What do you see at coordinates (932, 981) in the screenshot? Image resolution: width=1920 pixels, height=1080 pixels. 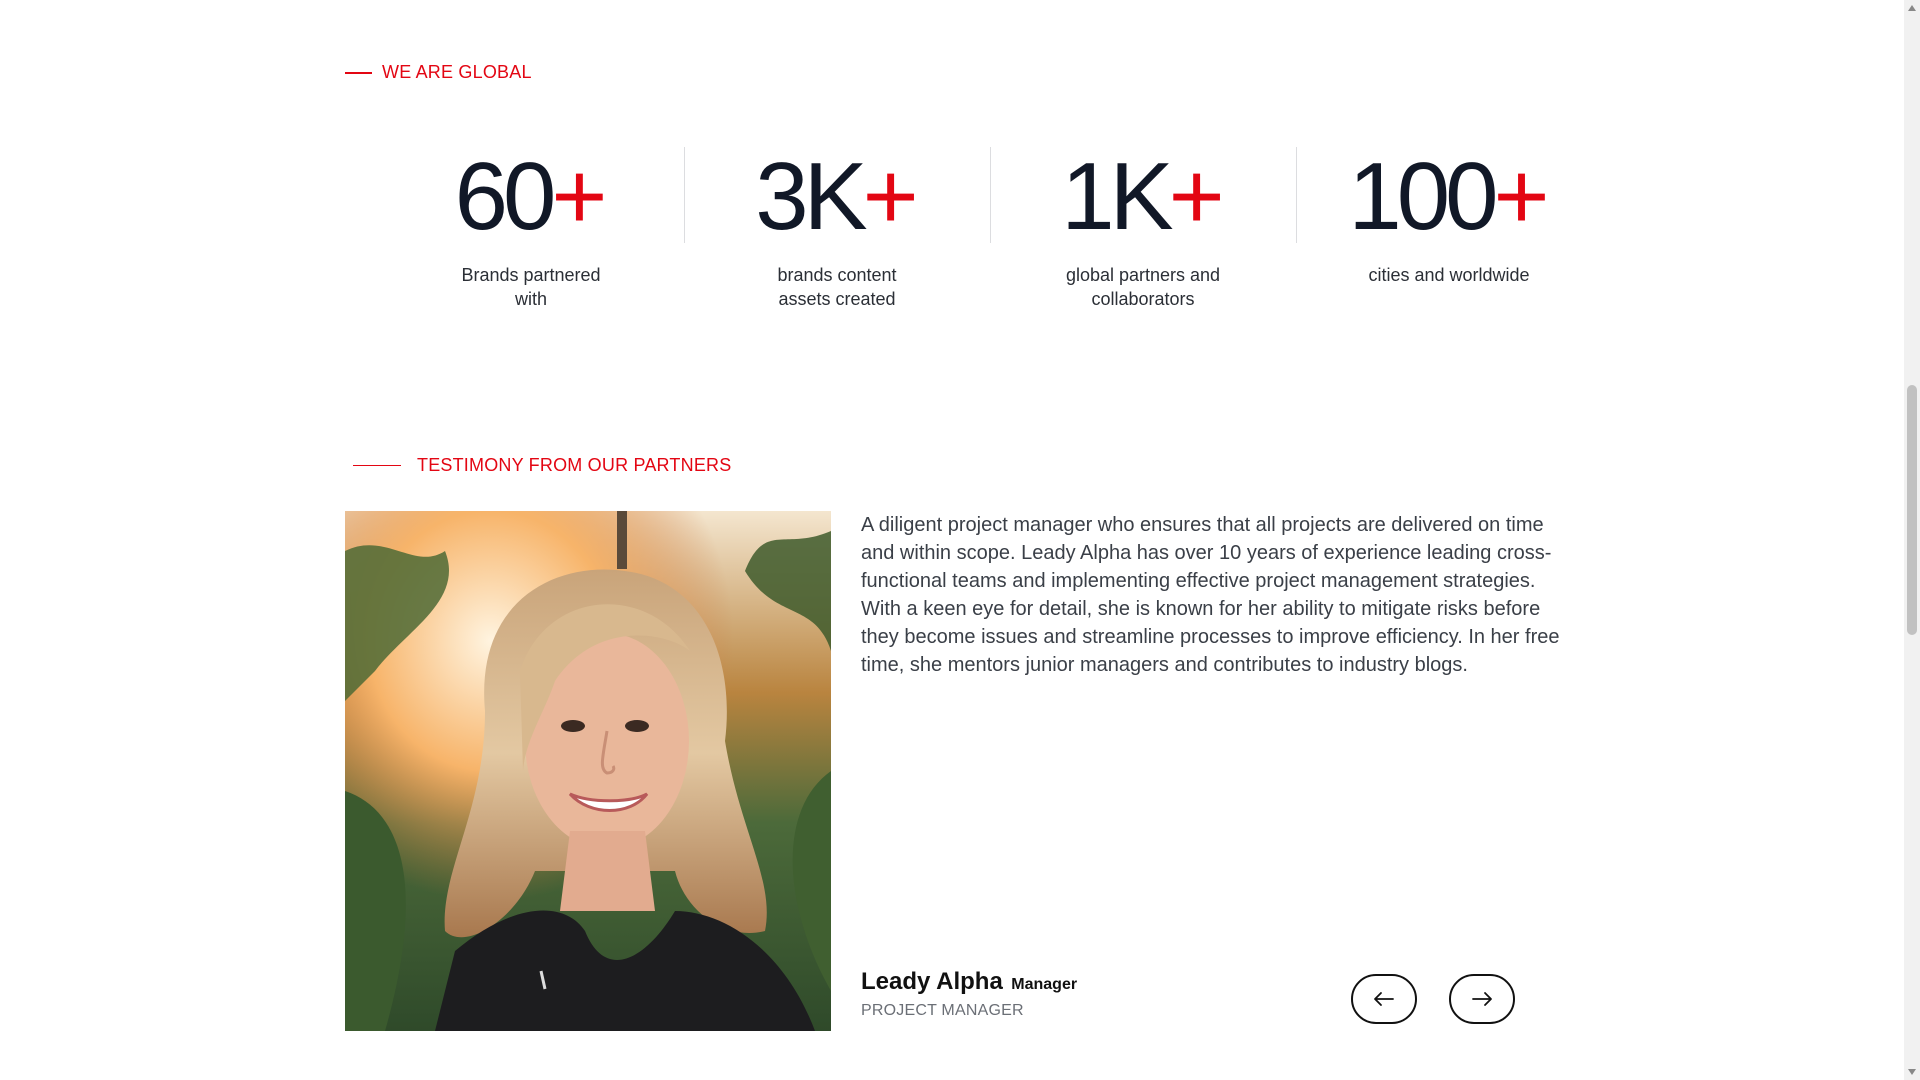 I see `author-name: Leady Alpha` at bounding box center [932, 981].